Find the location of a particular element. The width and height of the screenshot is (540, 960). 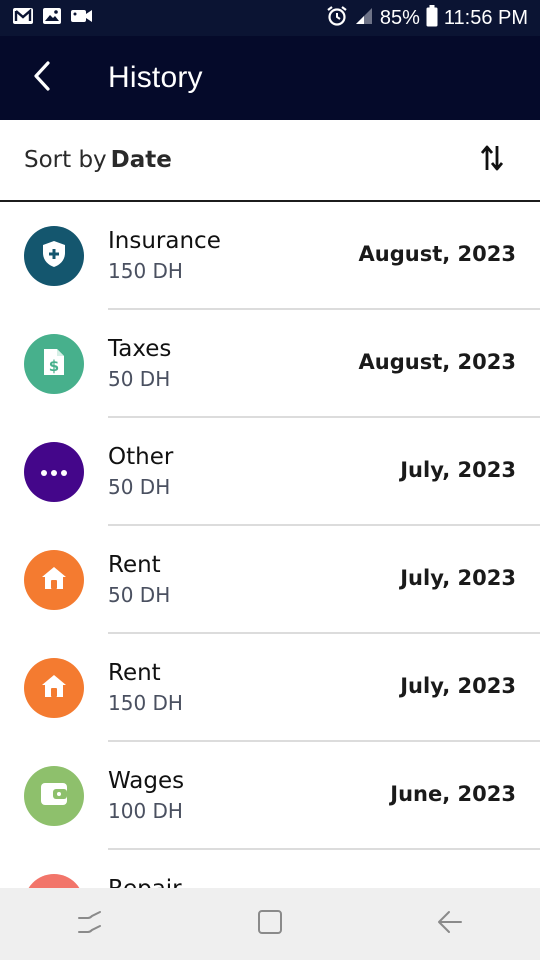

gmail-icon is located at coordinates (23, 18).